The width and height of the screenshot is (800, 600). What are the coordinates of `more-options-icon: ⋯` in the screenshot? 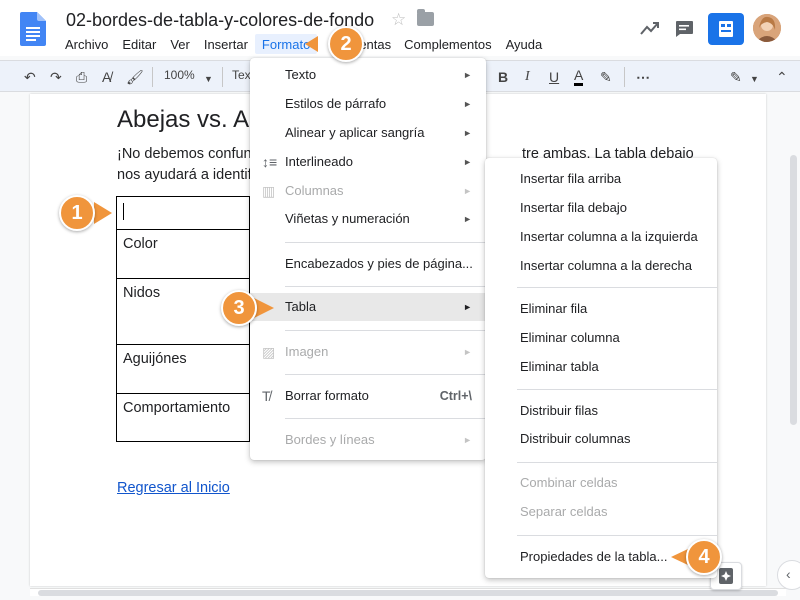 It's located at (643, 77).